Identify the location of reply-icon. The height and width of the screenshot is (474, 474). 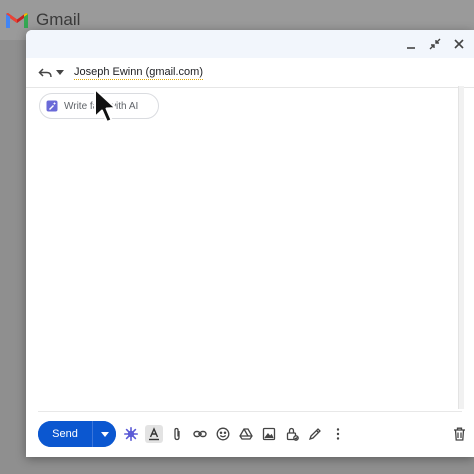
(45, 73).